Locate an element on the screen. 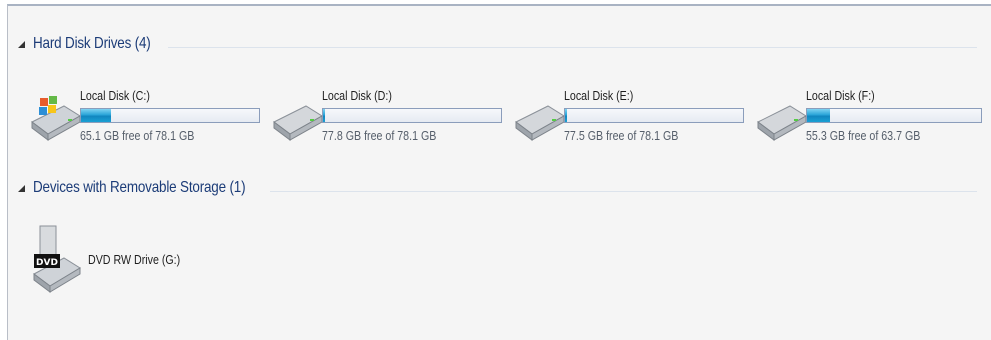  drive-name: DVD RW Drive (G:) is located at coordinates (134, 259).